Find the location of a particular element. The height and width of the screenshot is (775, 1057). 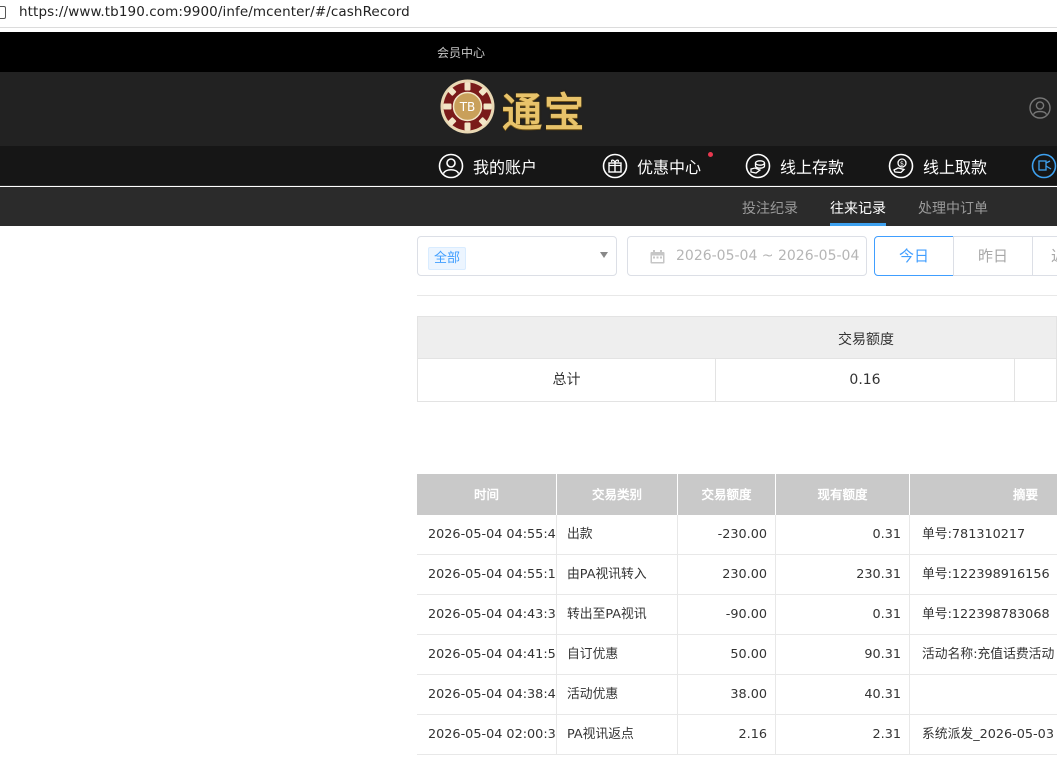

type-tag: 全部 is located at coordinates (447, 258).